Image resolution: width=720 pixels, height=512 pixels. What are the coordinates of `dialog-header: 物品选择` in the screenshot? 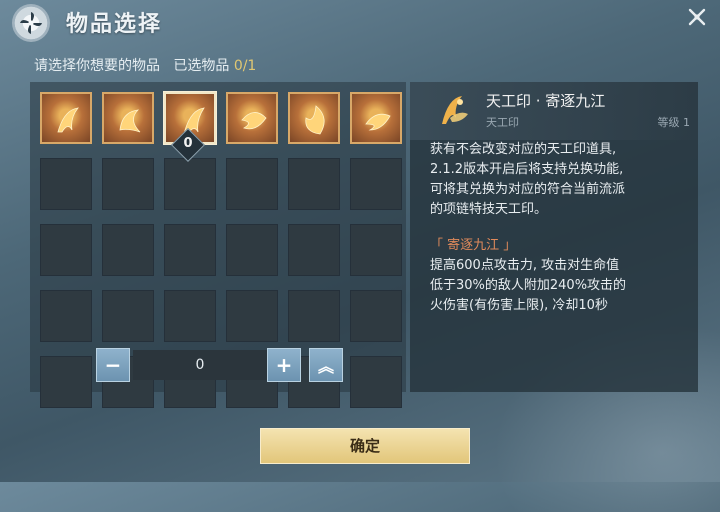 It's located at (360, 24).